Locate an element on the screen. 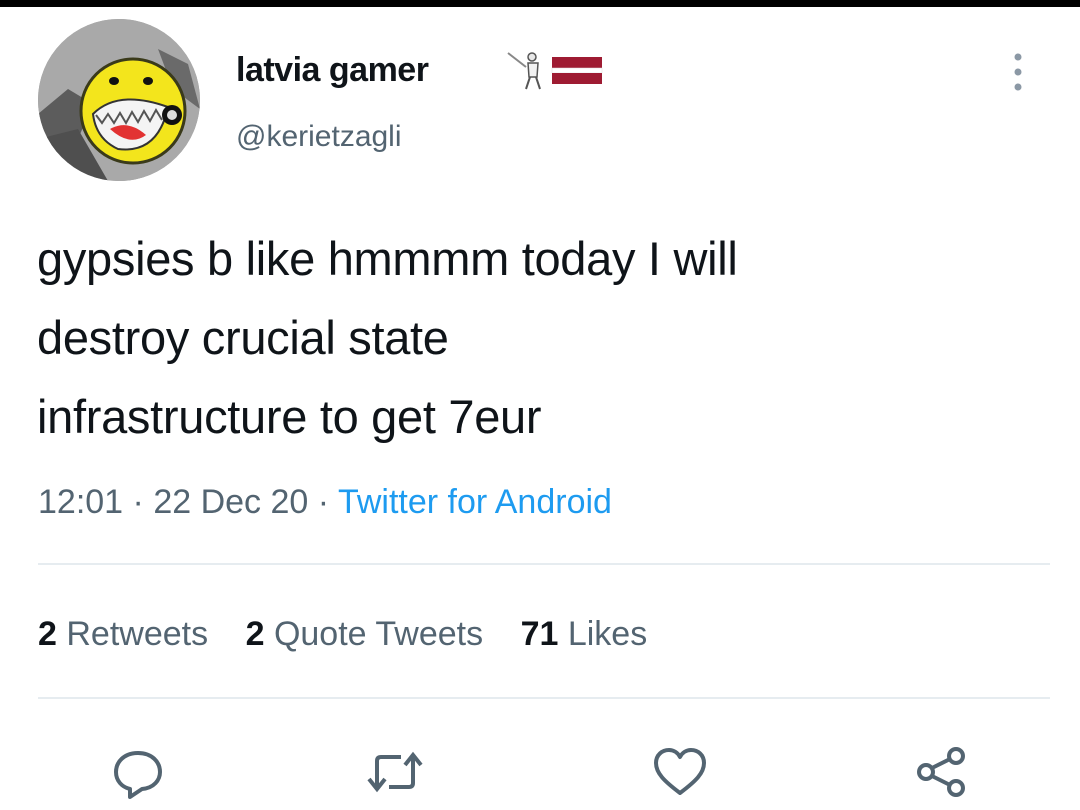 Image resolution: width=1080 pixels, height=810 pixels. avatar is located at coordinates (119, 100).